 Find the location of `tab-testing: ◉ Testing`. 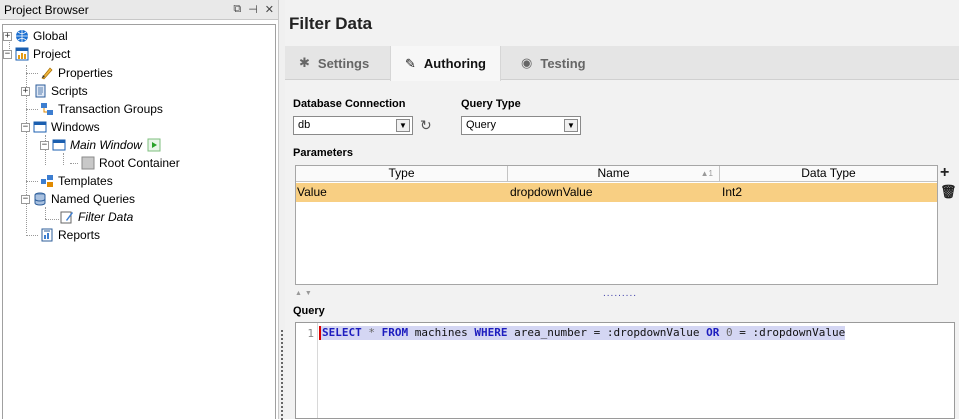

tab-testing: ◉ Testing is located at coordinates (553, 63).